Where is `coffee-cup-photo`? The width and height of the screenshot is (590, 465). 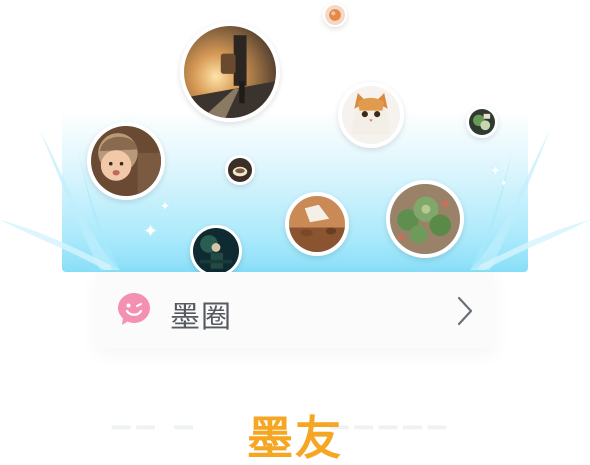 coffee-cup-photo is located at coordinates (240, 170).